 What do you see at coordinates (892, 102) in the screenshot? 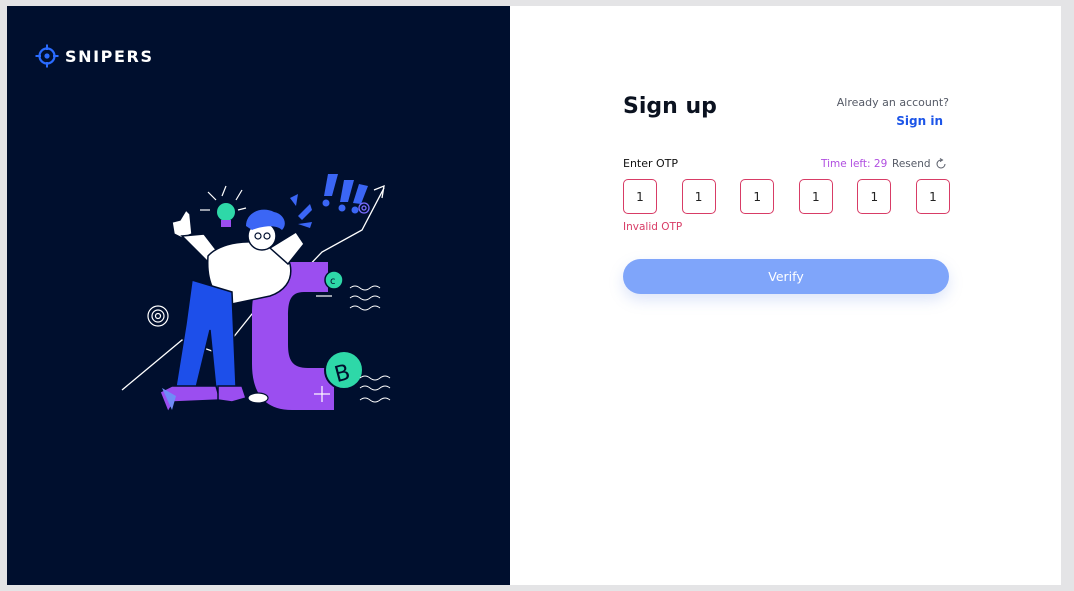
I see `already-account-text: Already an account?` at bounding box center [892, 102].